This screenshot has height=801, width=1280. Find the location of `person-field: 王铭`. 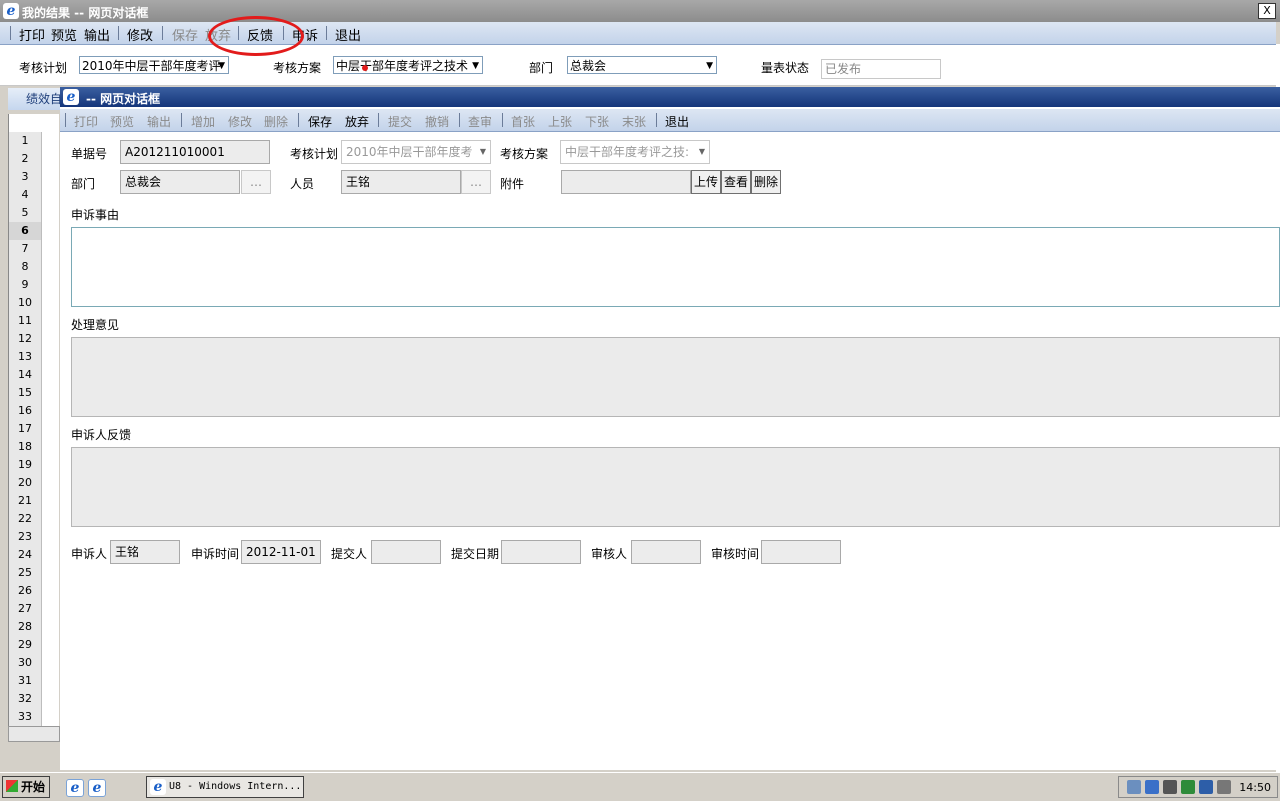

person-field: 王铭 is located at coordinates (401, 182).